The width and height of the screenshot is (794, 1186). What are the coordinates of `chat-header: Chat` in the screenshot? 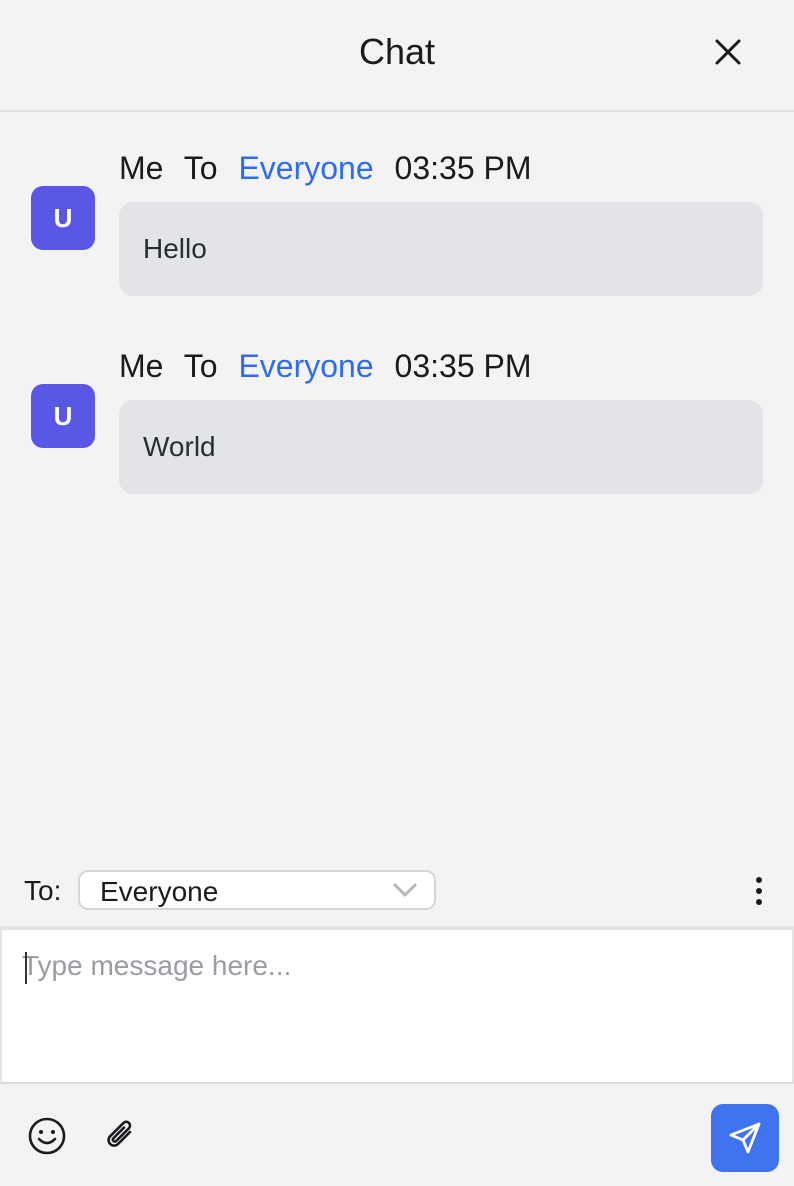 It's located at (397, 56).